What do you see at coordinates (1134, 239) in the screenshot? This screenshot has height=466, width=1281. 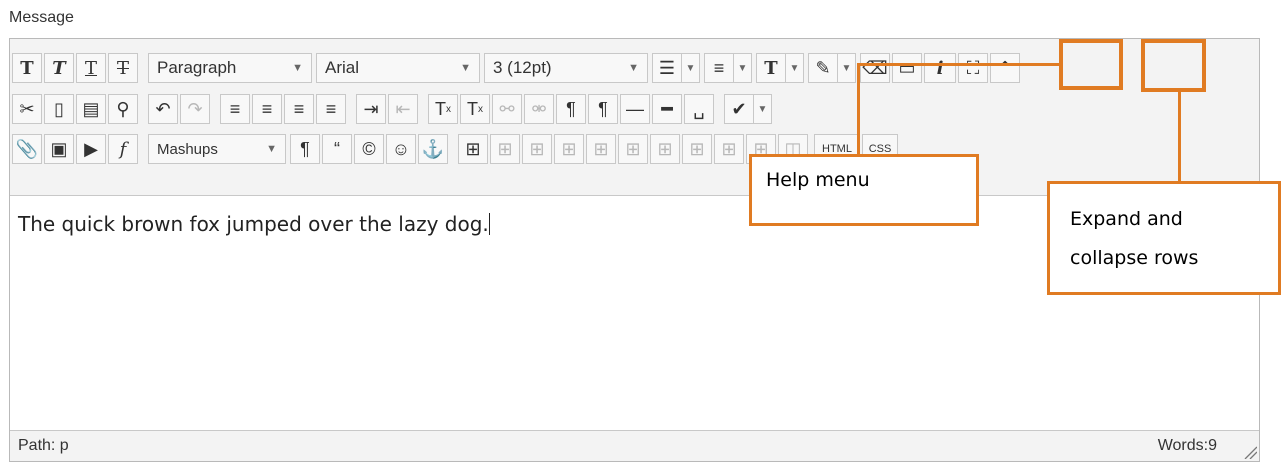 I see `expand-collapse-callout-text: Expand and collapse rows` at bounding box center [1134, 239].